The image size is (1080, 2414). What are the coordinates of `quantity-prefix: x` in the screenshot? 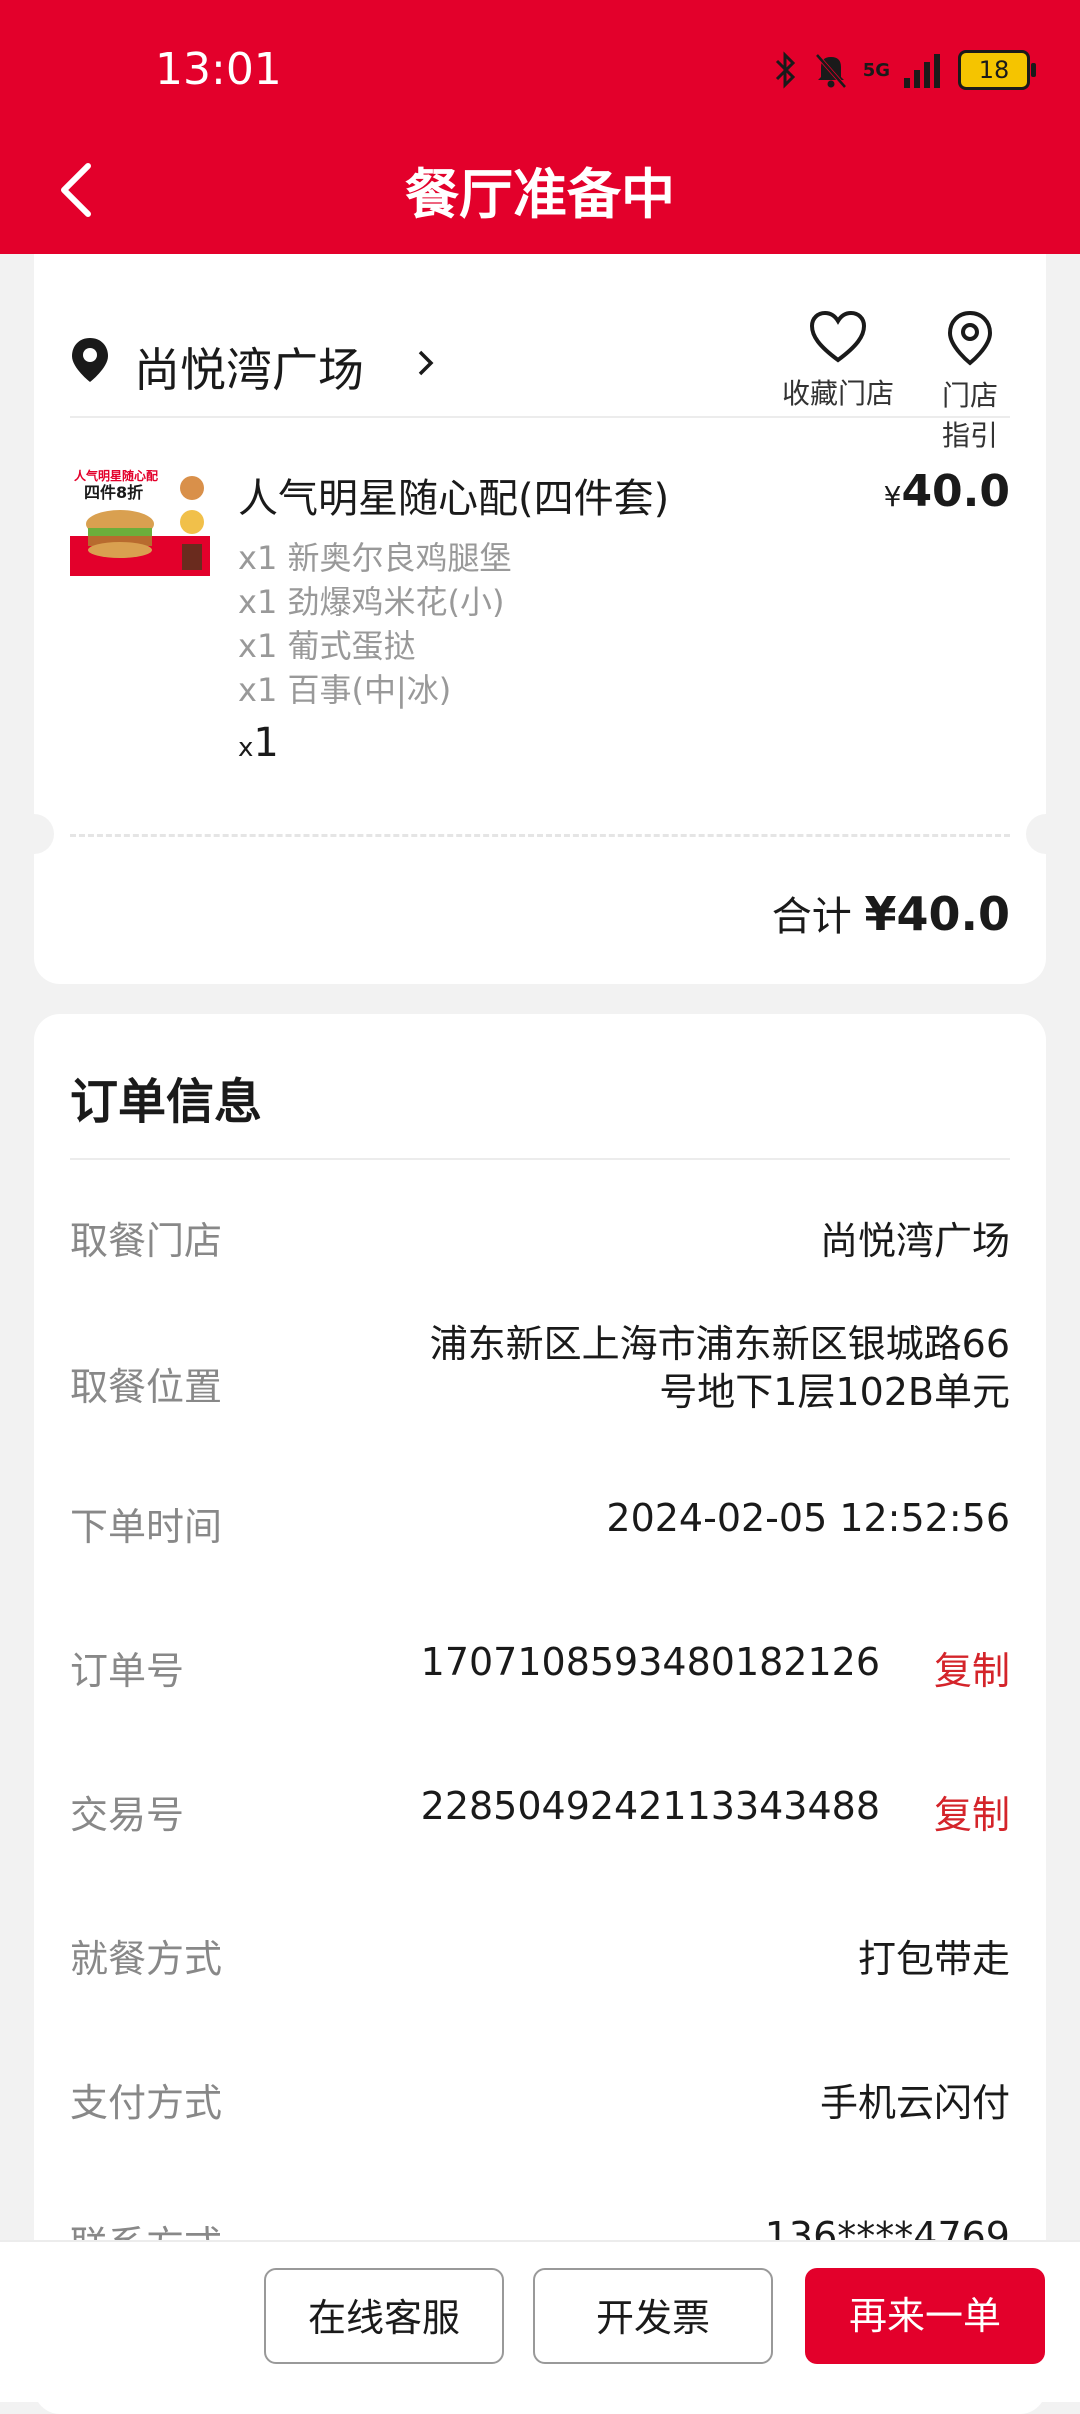 It's located at (246, 748).